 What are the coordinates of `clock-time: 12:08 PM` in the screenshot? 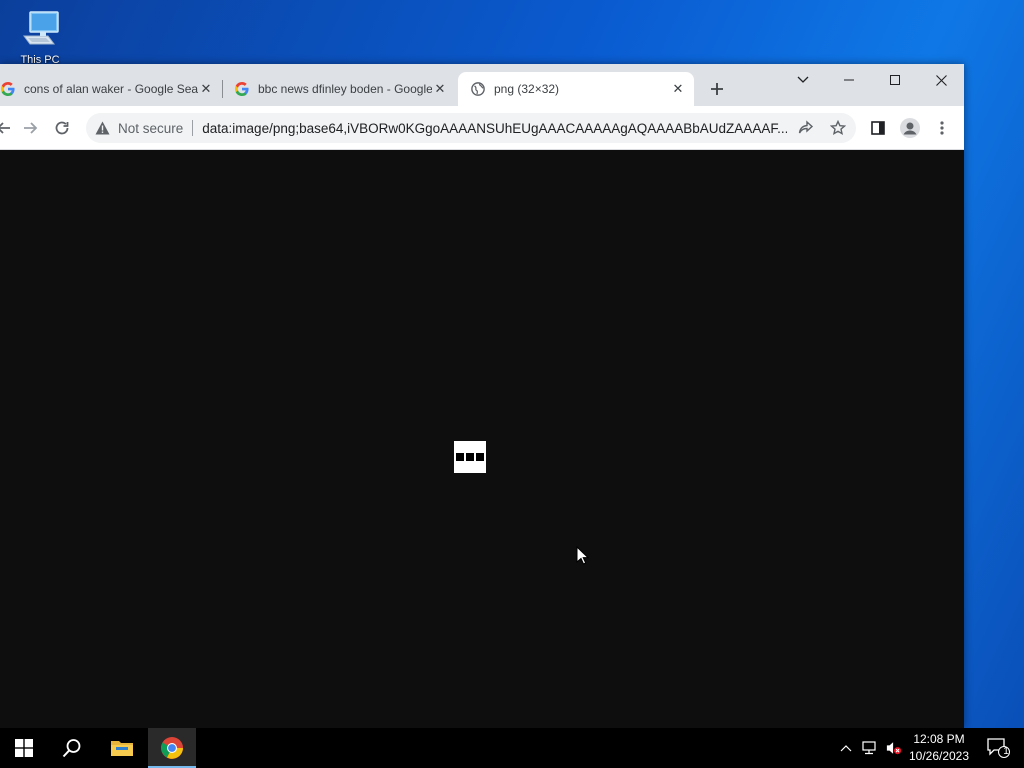 It's located at (939, 739).